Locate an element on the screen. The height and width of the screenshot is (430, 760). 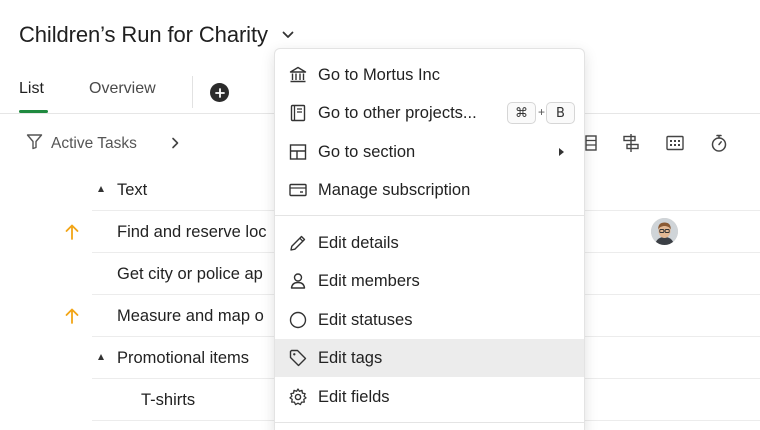
task-title: Measure and map o is located at coordinates (190, 316).